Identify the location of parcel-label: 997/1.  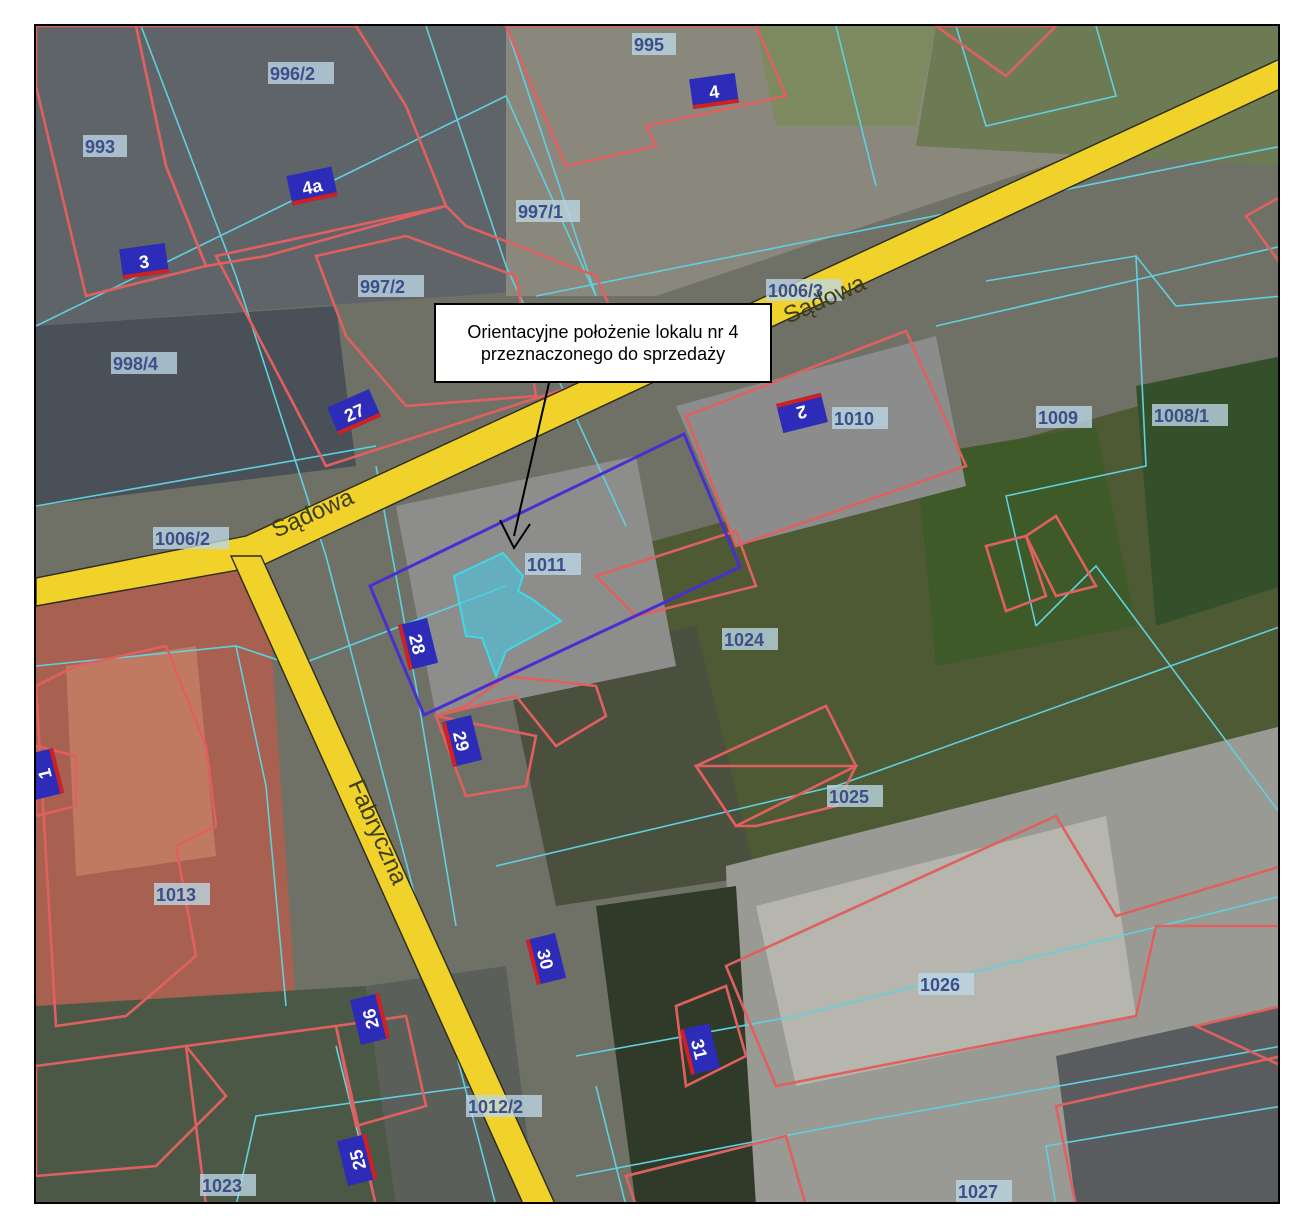
(540, 212).